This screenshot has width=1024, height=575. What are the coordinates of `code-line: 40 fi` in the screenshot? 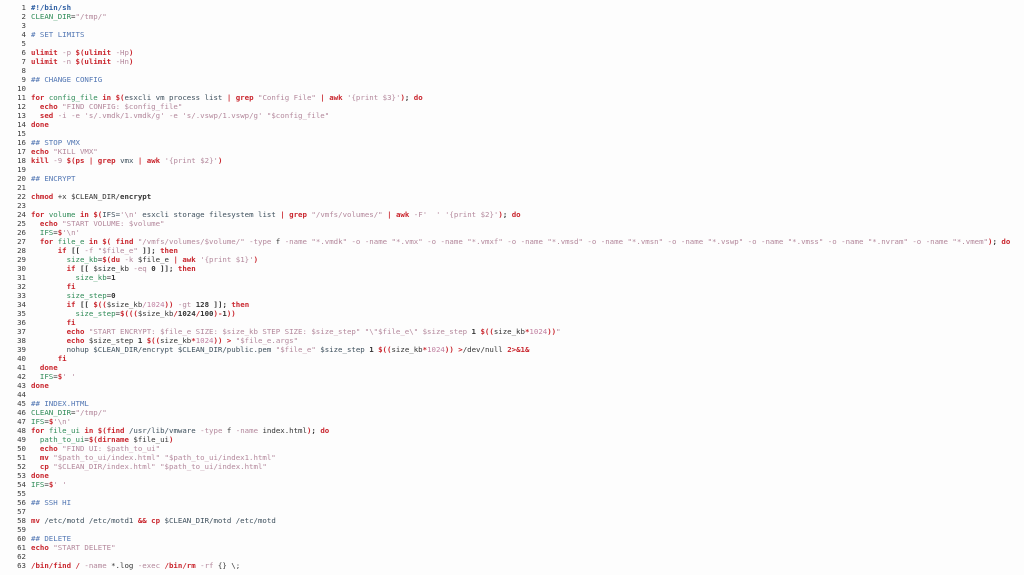 It's located at (512, 358).